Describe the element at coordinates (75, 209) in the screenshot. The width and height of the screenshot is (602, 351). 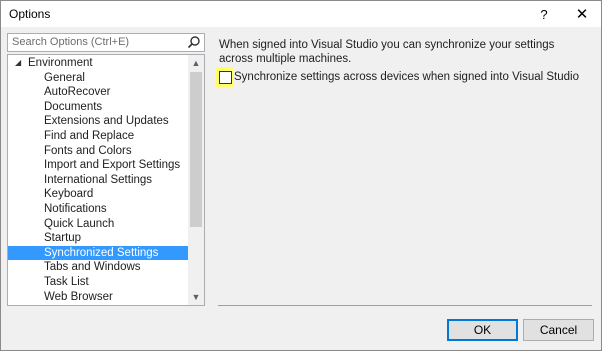
I see `tree-node-label: Notifications` at that location.